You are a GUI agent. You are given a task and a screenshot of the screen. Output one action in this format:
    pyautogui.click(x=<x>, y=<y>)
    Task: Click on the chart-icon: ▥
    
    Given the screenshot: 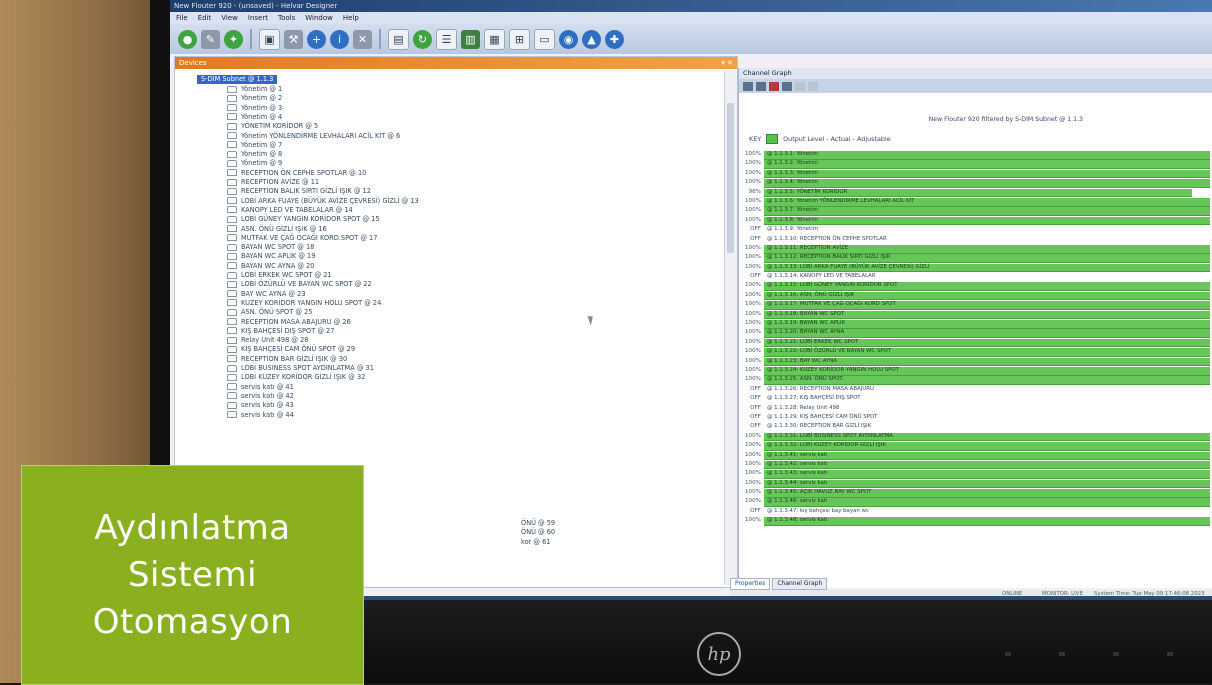 What is the action you would take?
    pyautogui.click(x=470, y=39)
    